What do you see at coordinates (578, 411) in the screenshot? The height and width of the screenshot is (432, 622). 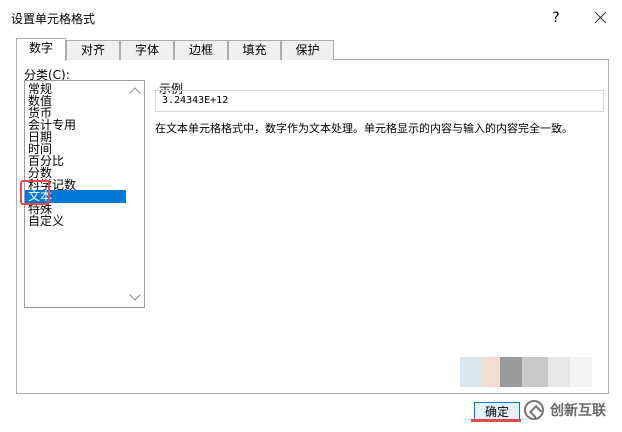 I see `watermark-text: 创新互联` at bounding box center [578, 411].